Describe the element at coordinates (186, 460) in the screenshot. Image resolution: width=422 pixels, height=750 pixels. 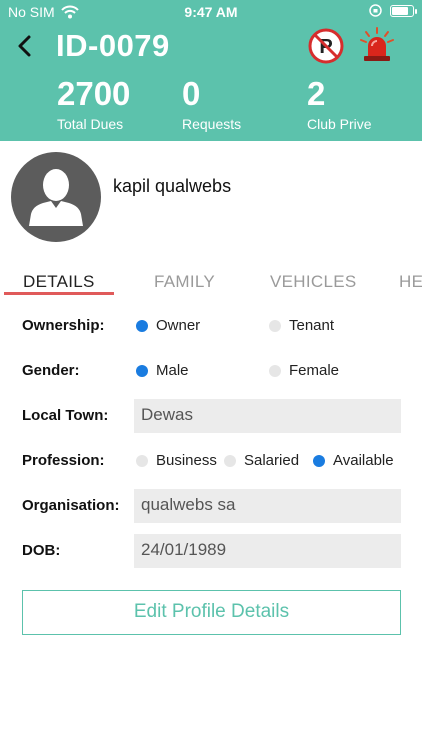
I see `radio-label: Business` at that location.